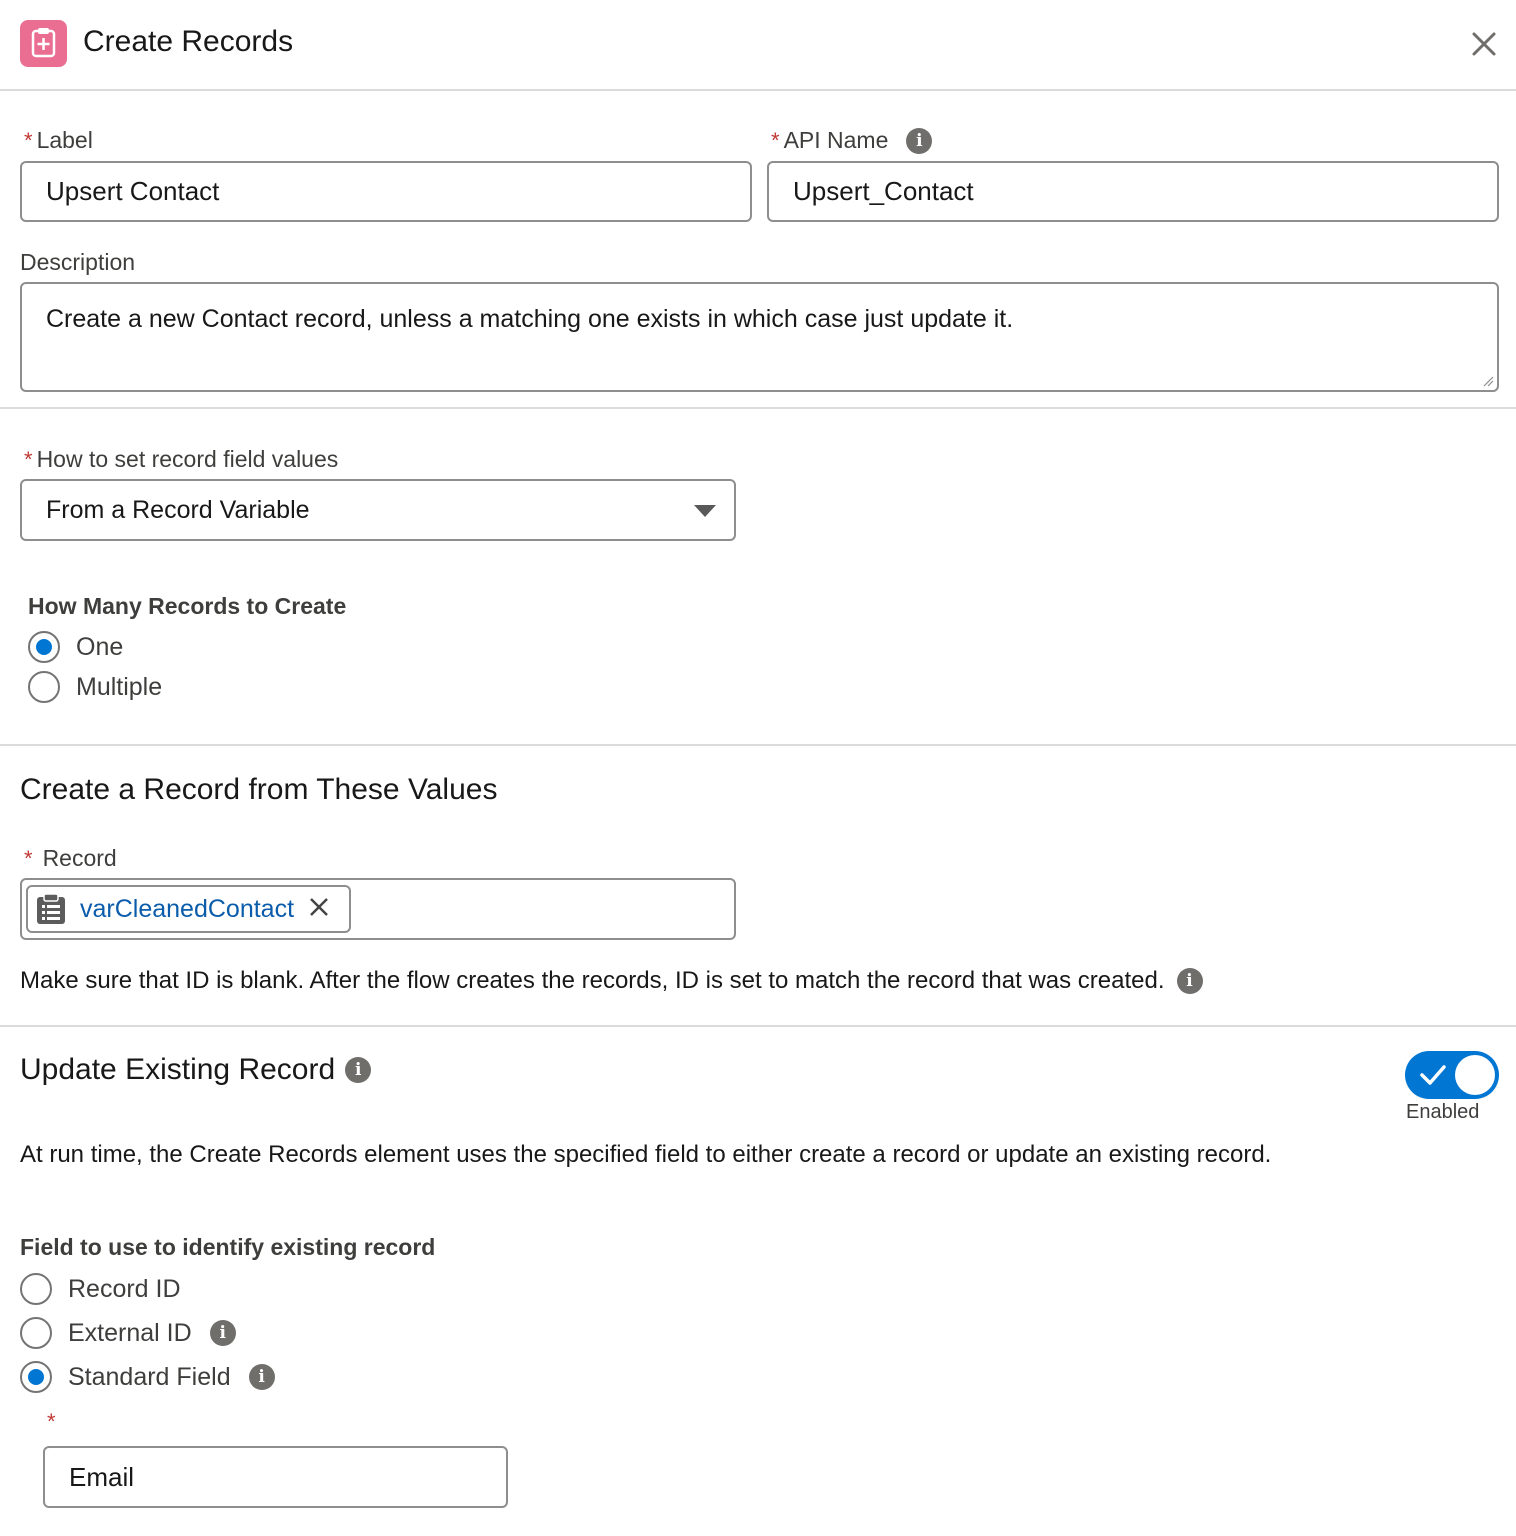 The width and height of the screenshot is (1516, 1536). What do you see at coordinates (102, 1476) in the screenshot?
I see `standard-field-value: Email` at bounding box center [102, 1476].